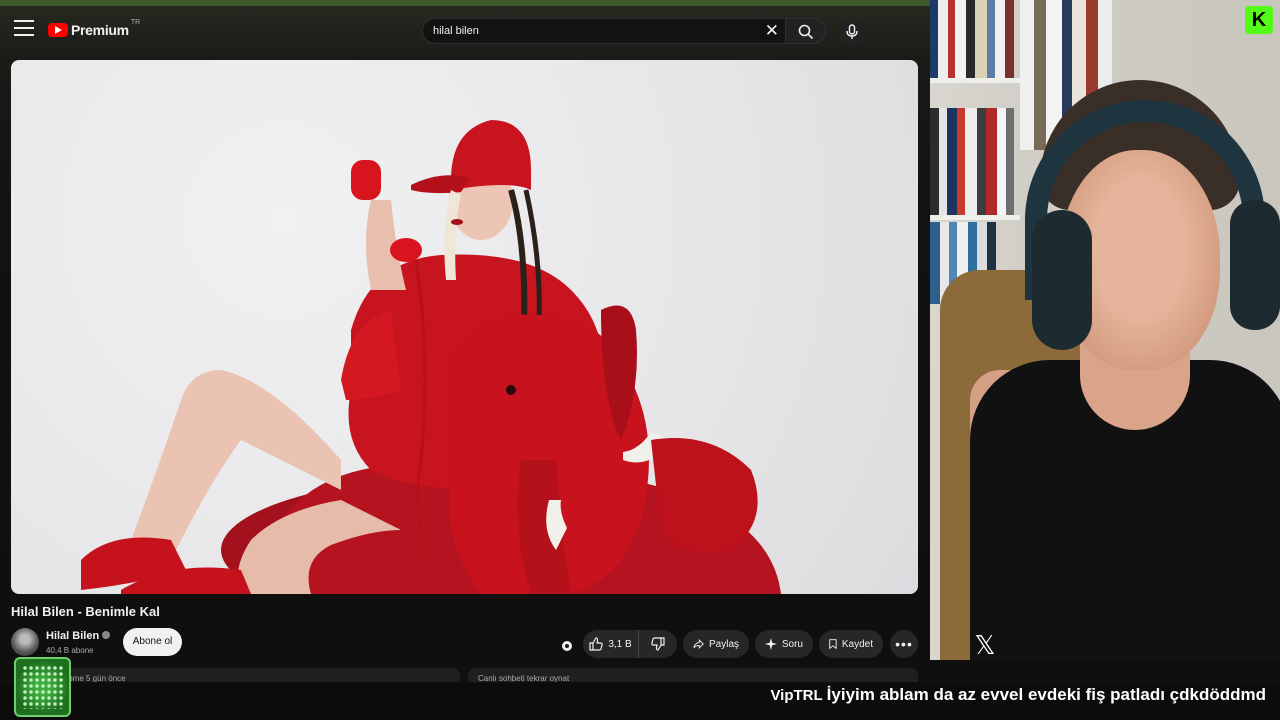 The height and width of the screenshot is (720, 1280). What do you see at coordinates (524, 678) in the screenshot?
I see `live-chat-replay-text: Canlı sohbeti tekrar oynat` at bounding box center [524, 678].